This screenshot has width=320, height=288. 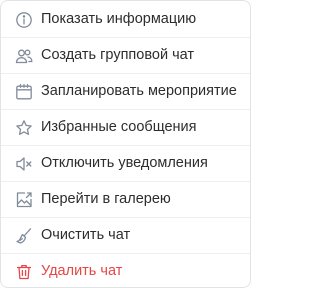 What do you see at coordinates (82, 271) in the screenshot?
I see `menu-item-label: Удалить чат` at bounding box center [82, 271].